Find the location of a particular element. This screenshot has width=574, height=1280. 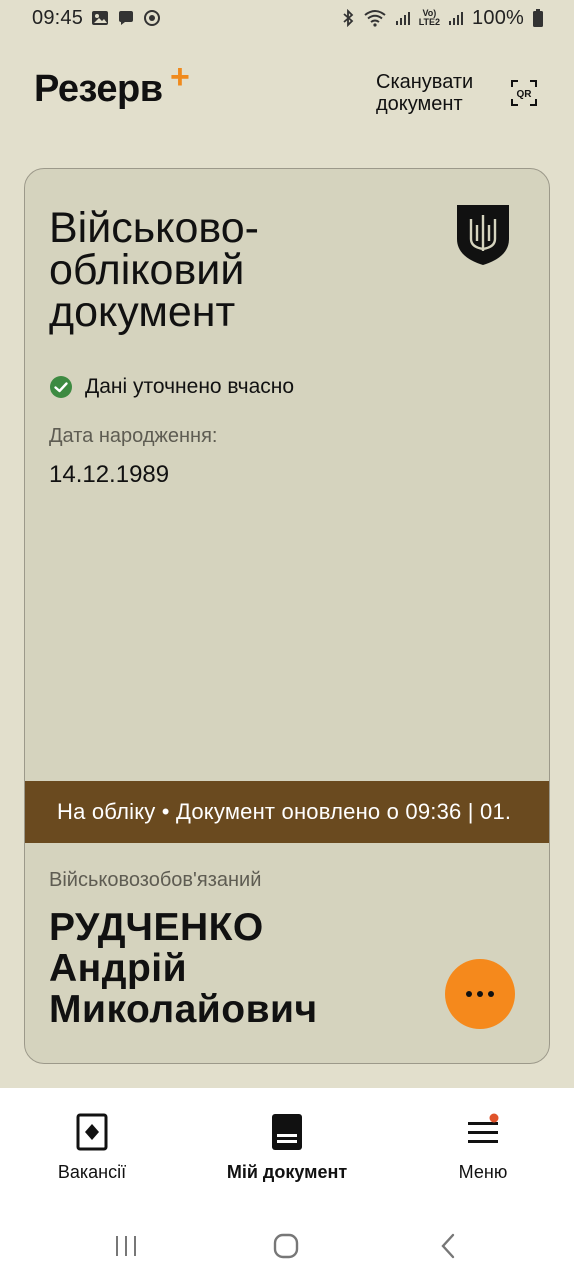

status-time: 09:45 is located at coordinates (58, 17).